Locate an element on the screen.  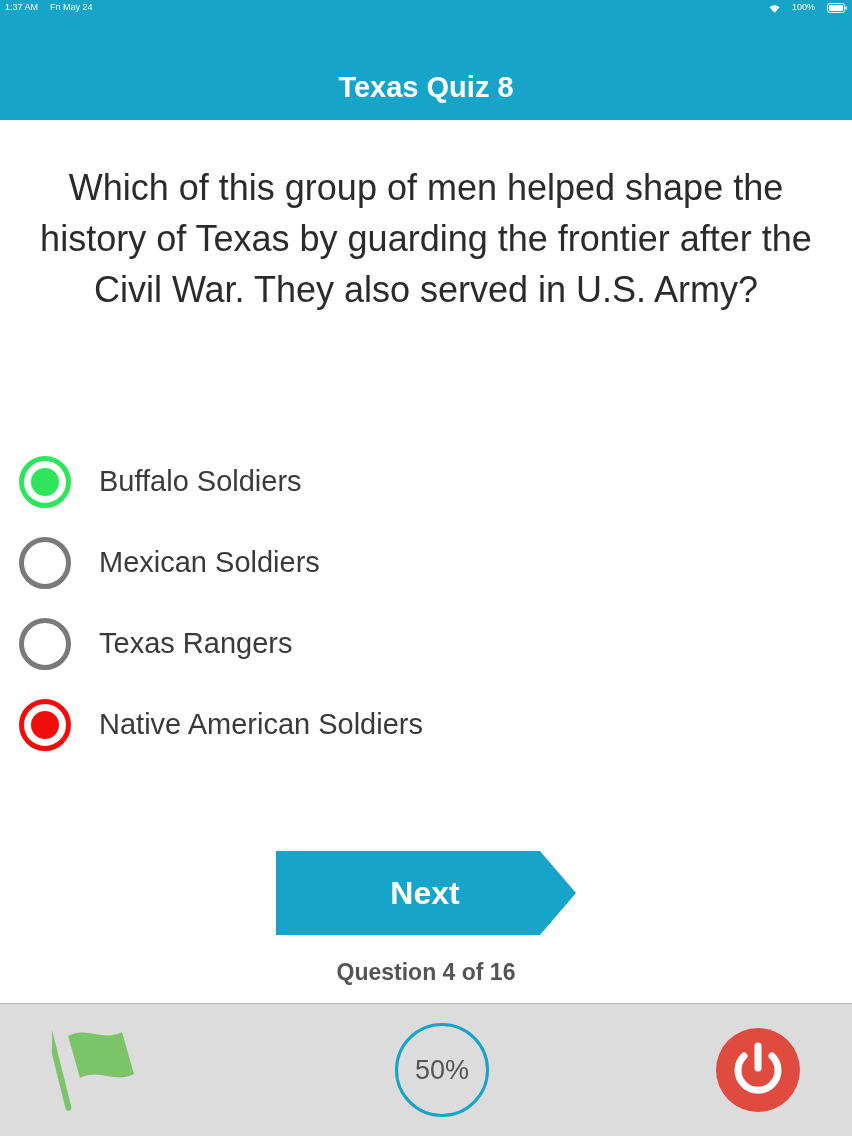
question-counter: Question 4 of 16 is located at coordinates (426, 972).